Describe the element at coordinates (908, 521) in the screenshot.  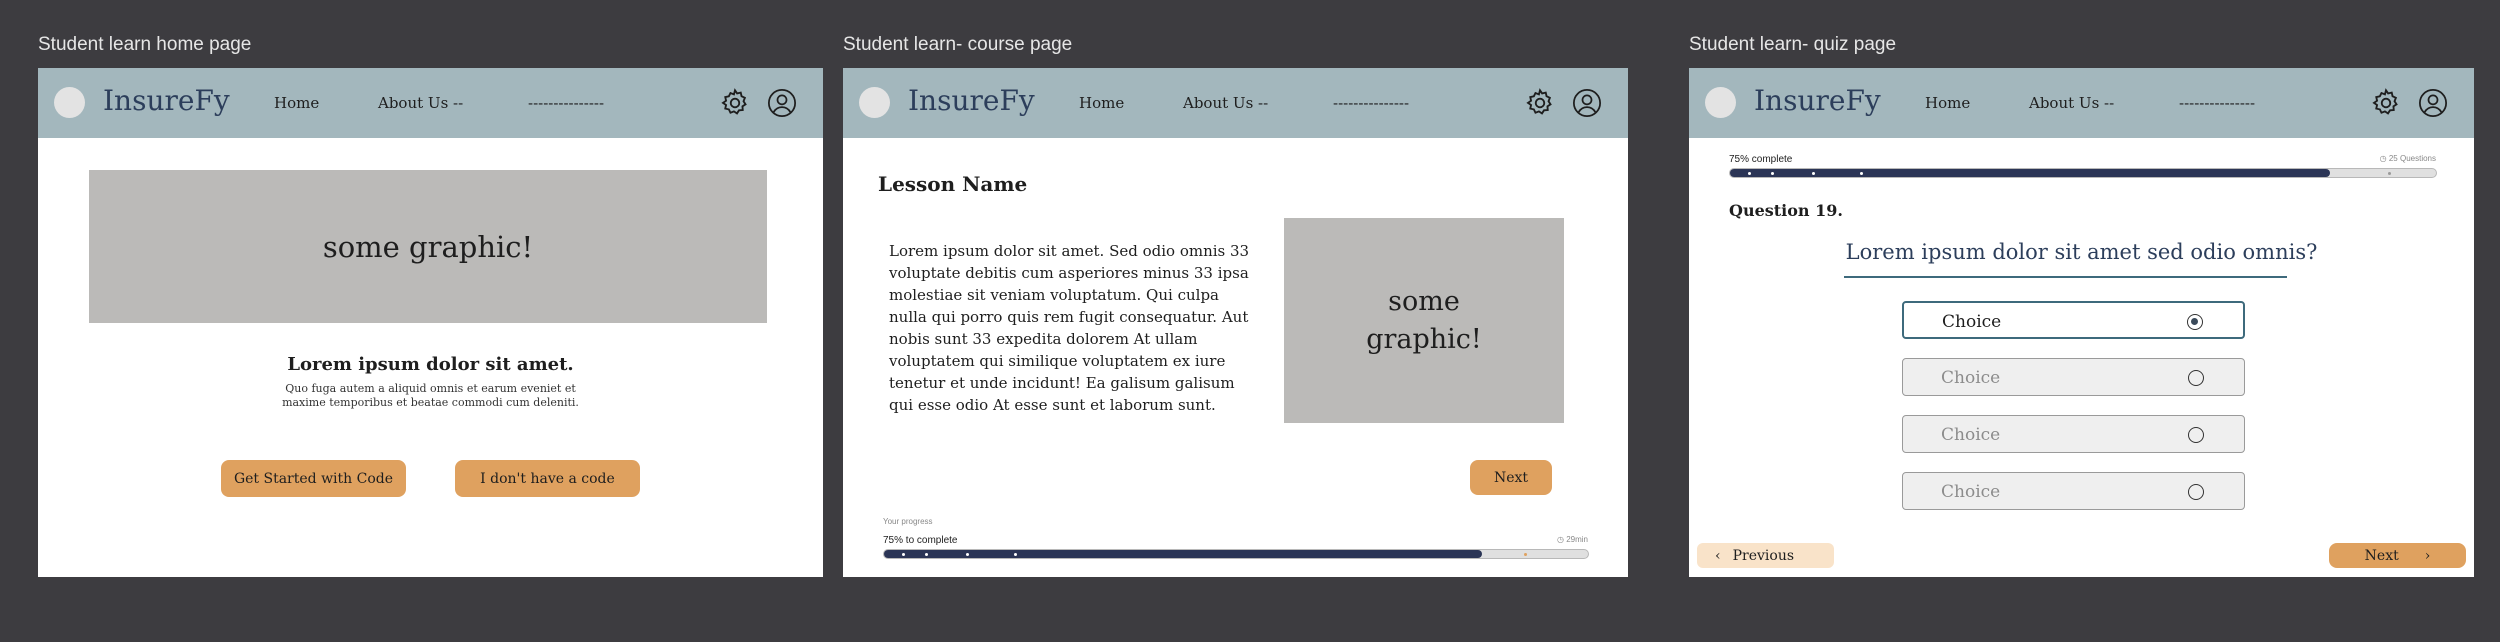
I see `progress-title: Your progress` at that location.